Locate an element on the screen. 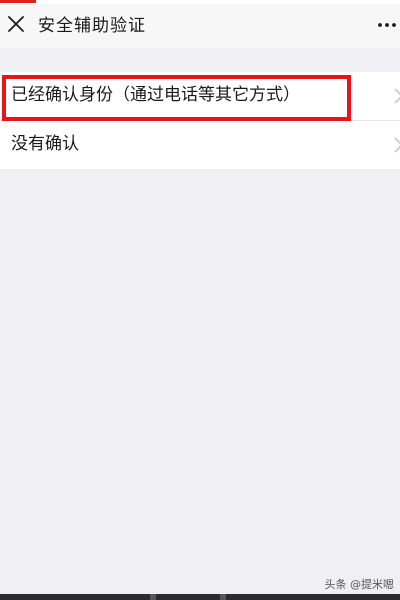 This screenshot has width=400, height=600. watermark: 头条 @提米嗯 is located at coordinates (359, 584).